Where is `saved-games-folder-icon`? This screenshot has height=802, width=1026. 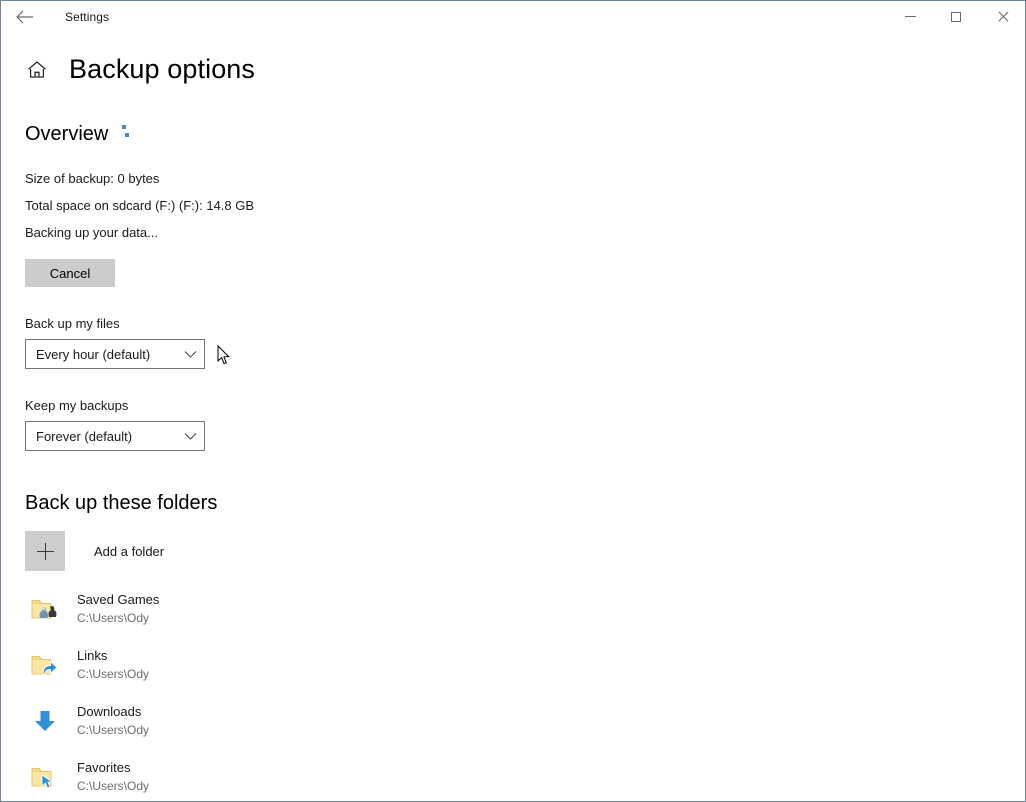
saved-games-folder-icon is located at coordinates (45, 609).